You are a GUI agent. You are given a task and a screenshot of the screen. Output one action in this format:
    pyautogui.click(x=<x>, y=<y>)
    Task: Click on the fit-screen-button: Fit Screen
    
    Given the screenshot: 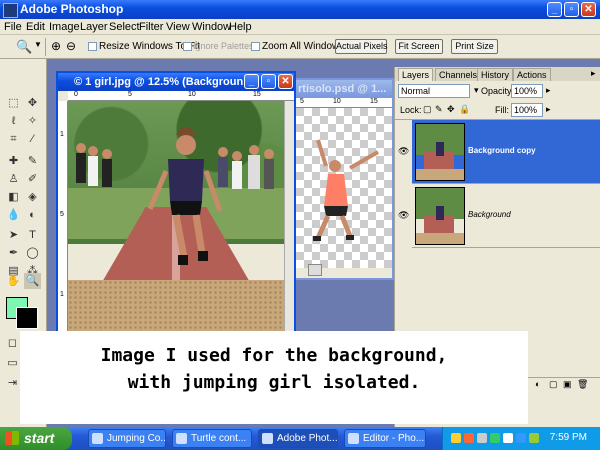 What is the action you would take?
    pyautogui.click(x=419, y=46)
    